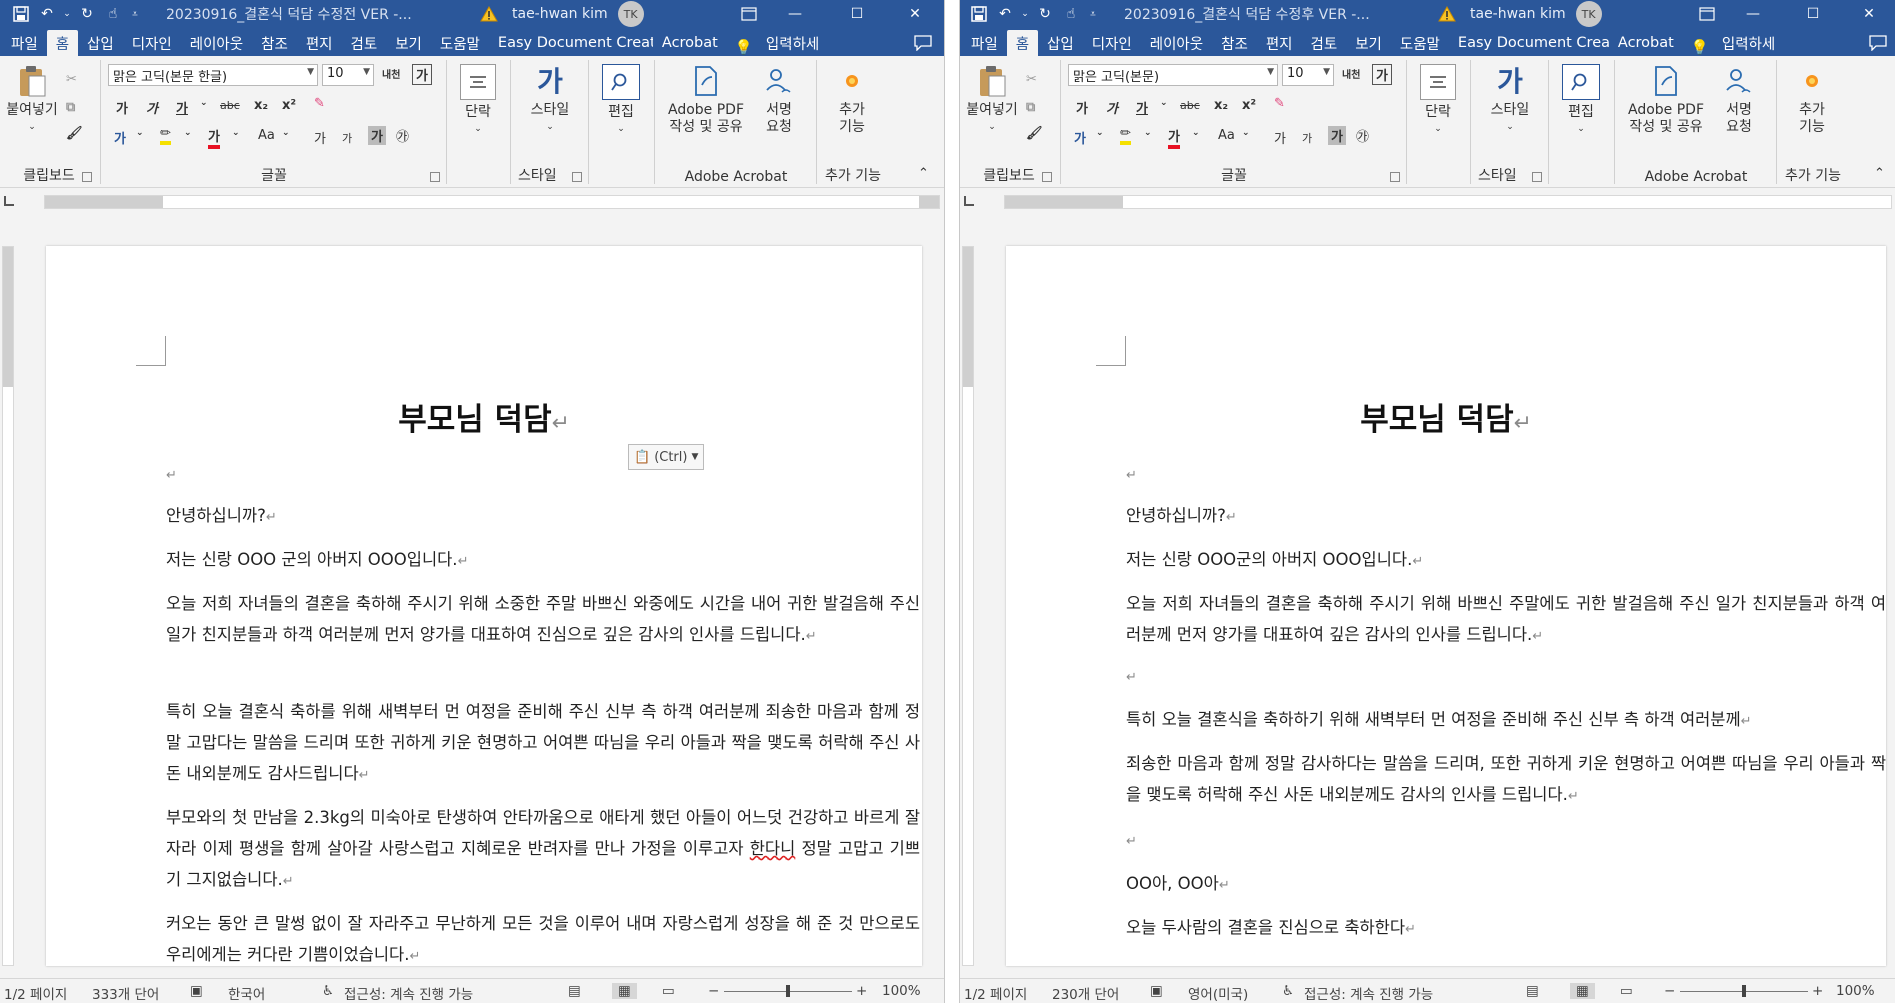  Describe the element at coordinates (1226, 135) in the screenshot. I see `change-case-button: Aa` at that location.